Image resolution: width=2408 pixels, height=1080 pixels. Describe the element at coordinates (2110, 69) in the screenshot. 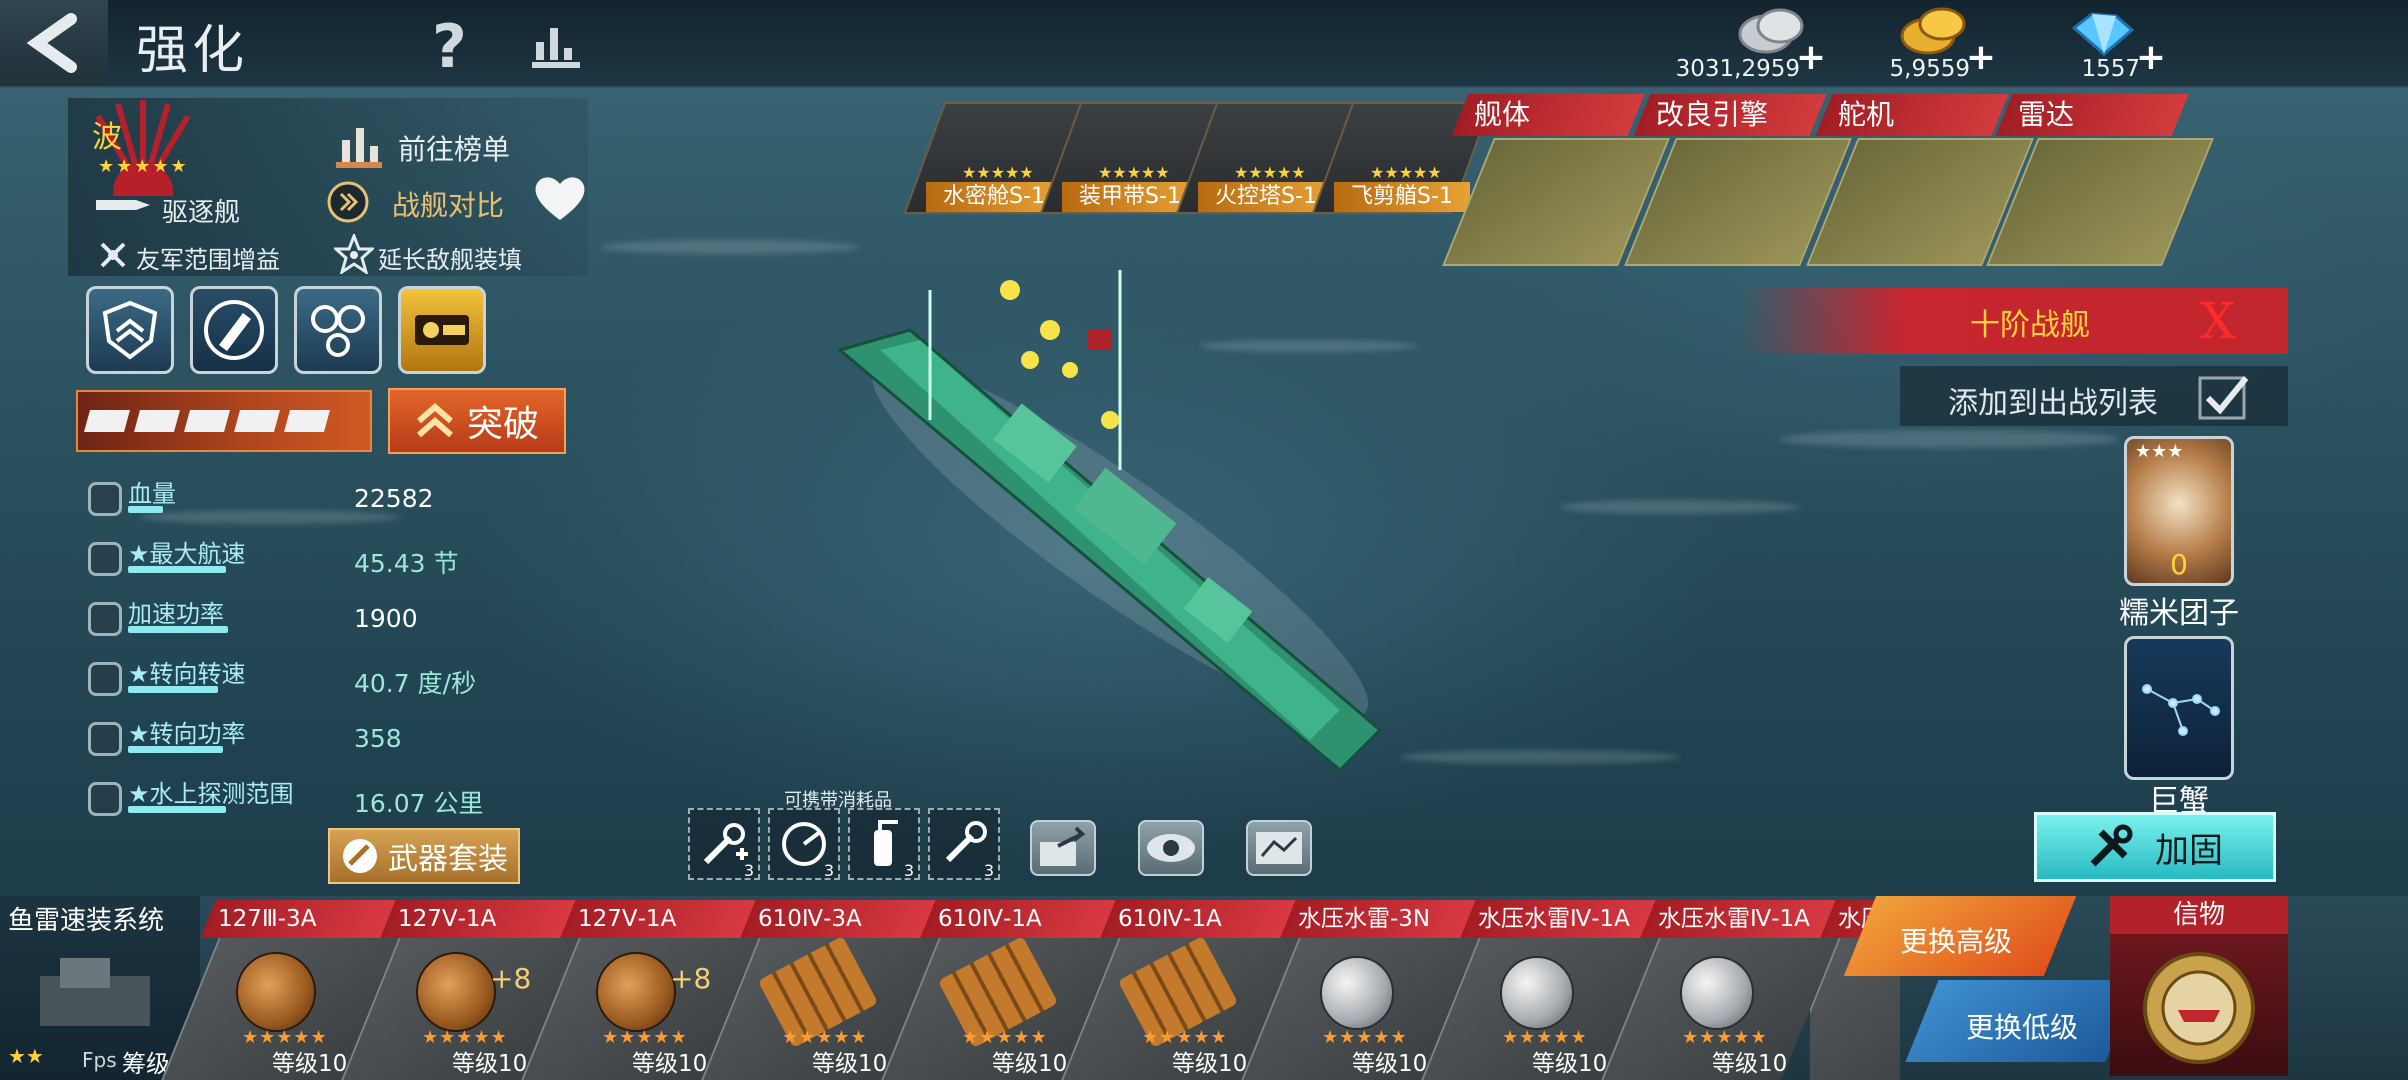

I see `diamond-amount: 1557` at that location.